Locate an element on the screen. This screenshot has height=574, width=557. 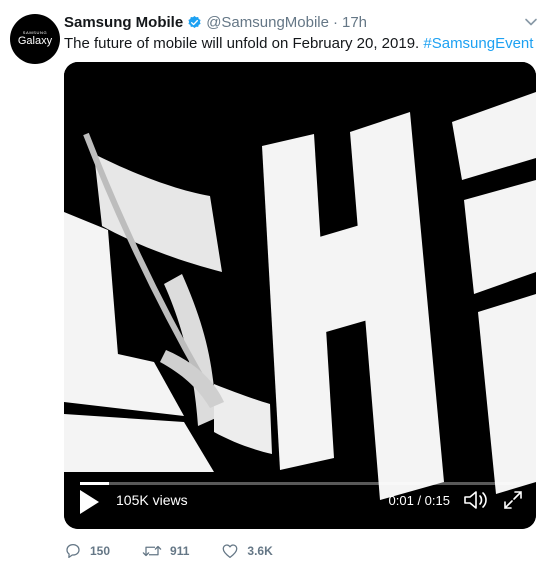
reply-icon is located at coordinates (73, 551).